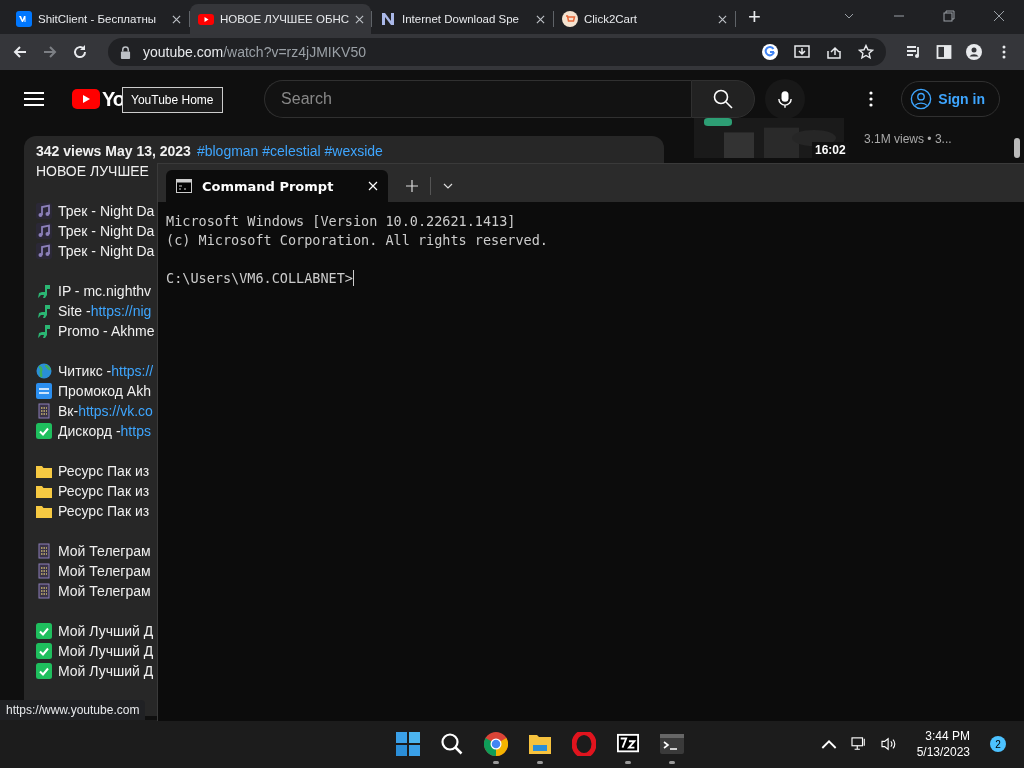 Image resolution: width=1024 pixels, height=768 pixels. Describe the element at coordinates (341, 220) in the screenshot. I see `terminal-output: Microsoft Windows [Version 10.0.22621.1413]` at that location.